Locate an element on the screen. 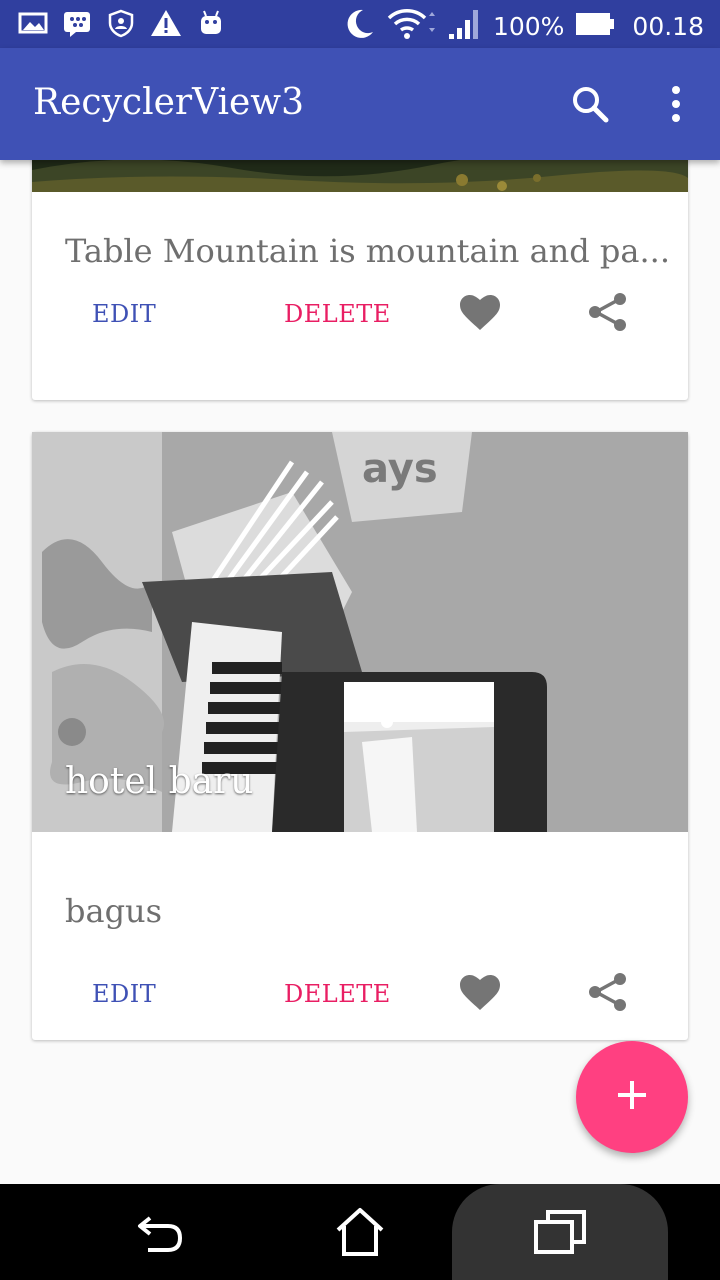 The height and width of the screenshot is (1280, 720). search-icon is located at coordinates (590, 104).